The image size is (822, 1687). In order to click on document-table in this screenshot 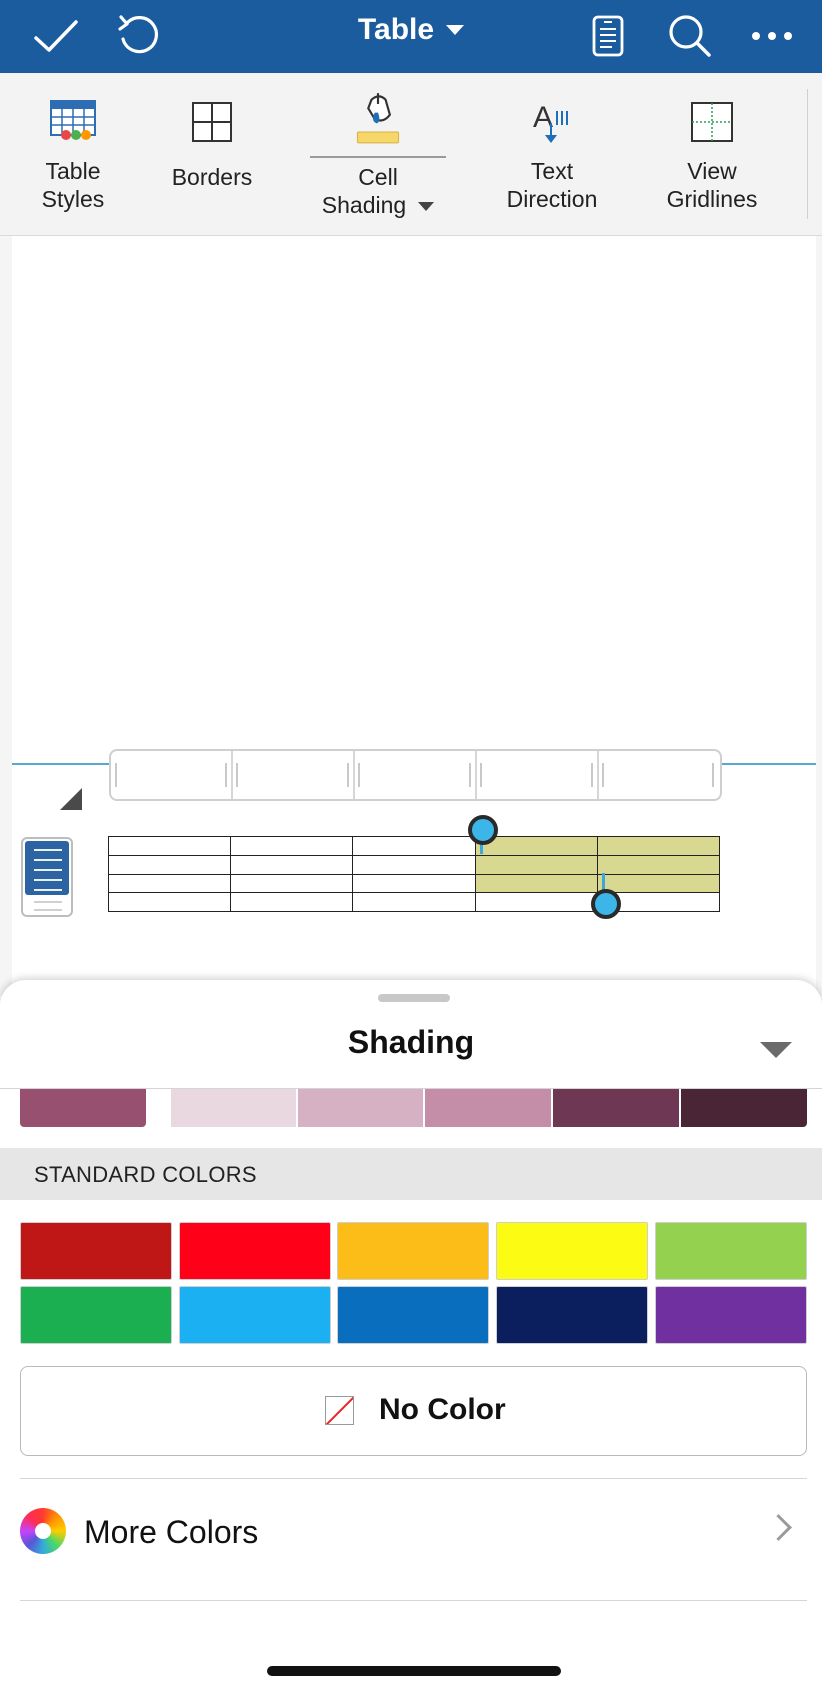, I will do `click(414, 874)`.